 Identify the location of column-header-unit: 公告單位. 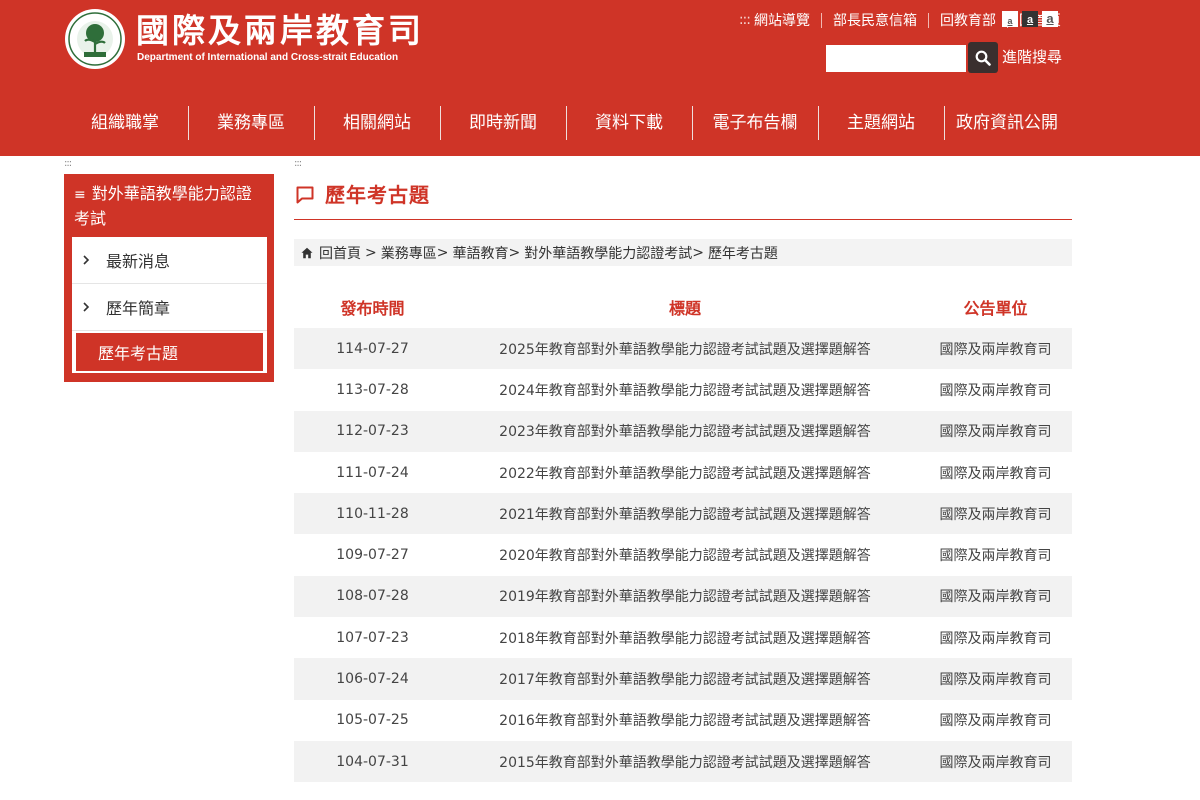
(995, 307).